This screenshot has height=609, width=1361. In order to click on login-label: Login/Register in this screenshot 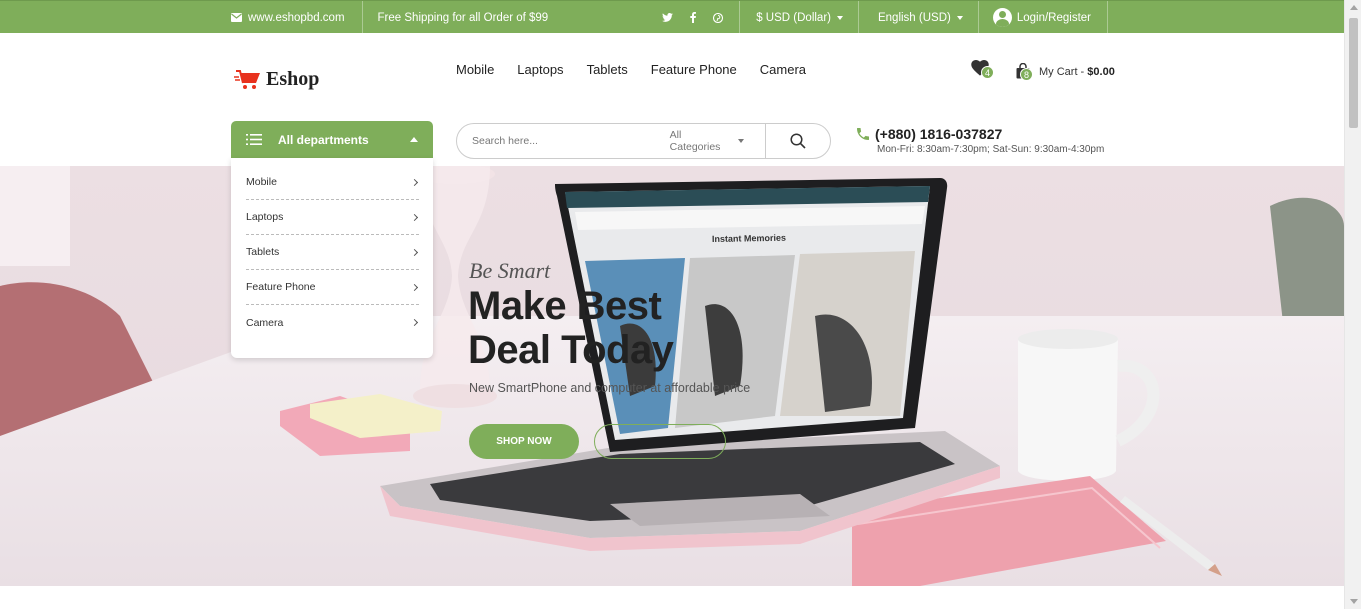, I will do `click(1053, 17)`.